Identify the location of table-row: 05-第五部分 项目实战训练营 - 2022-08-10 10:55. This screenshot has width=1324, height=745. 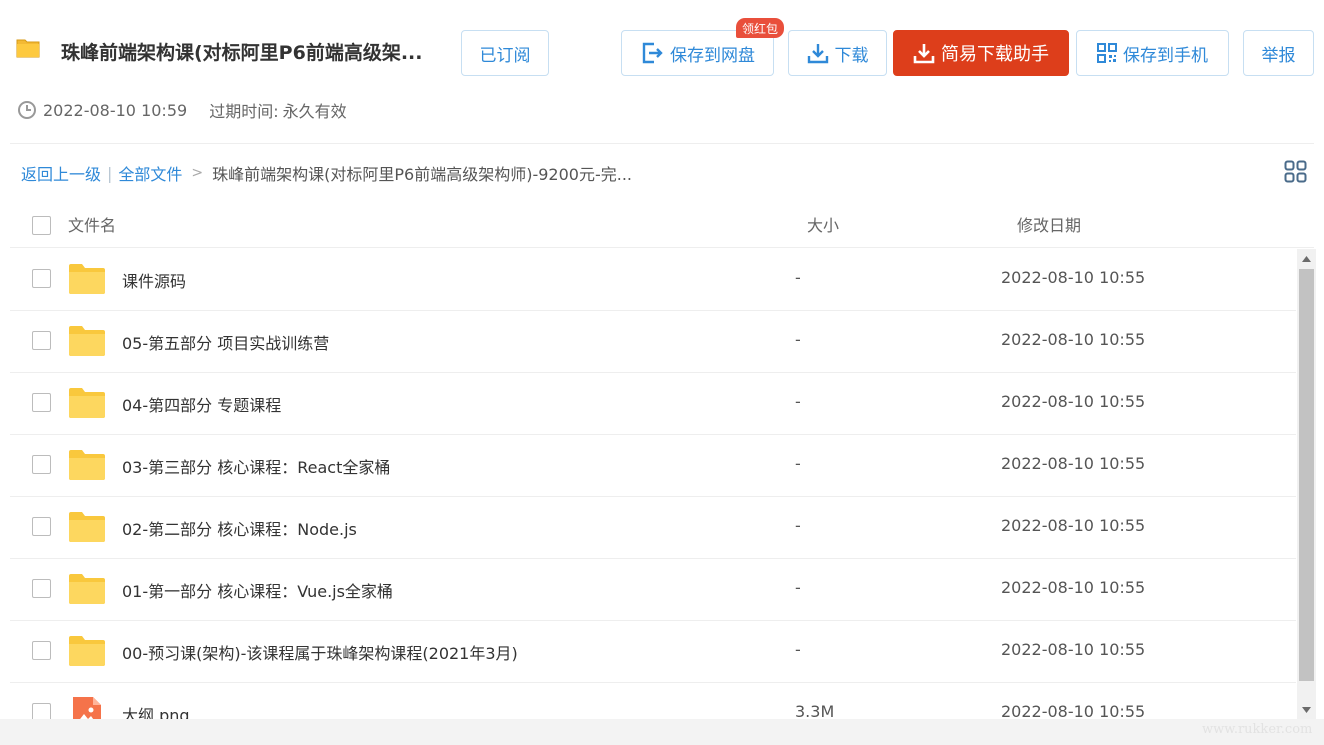
(653, 342).